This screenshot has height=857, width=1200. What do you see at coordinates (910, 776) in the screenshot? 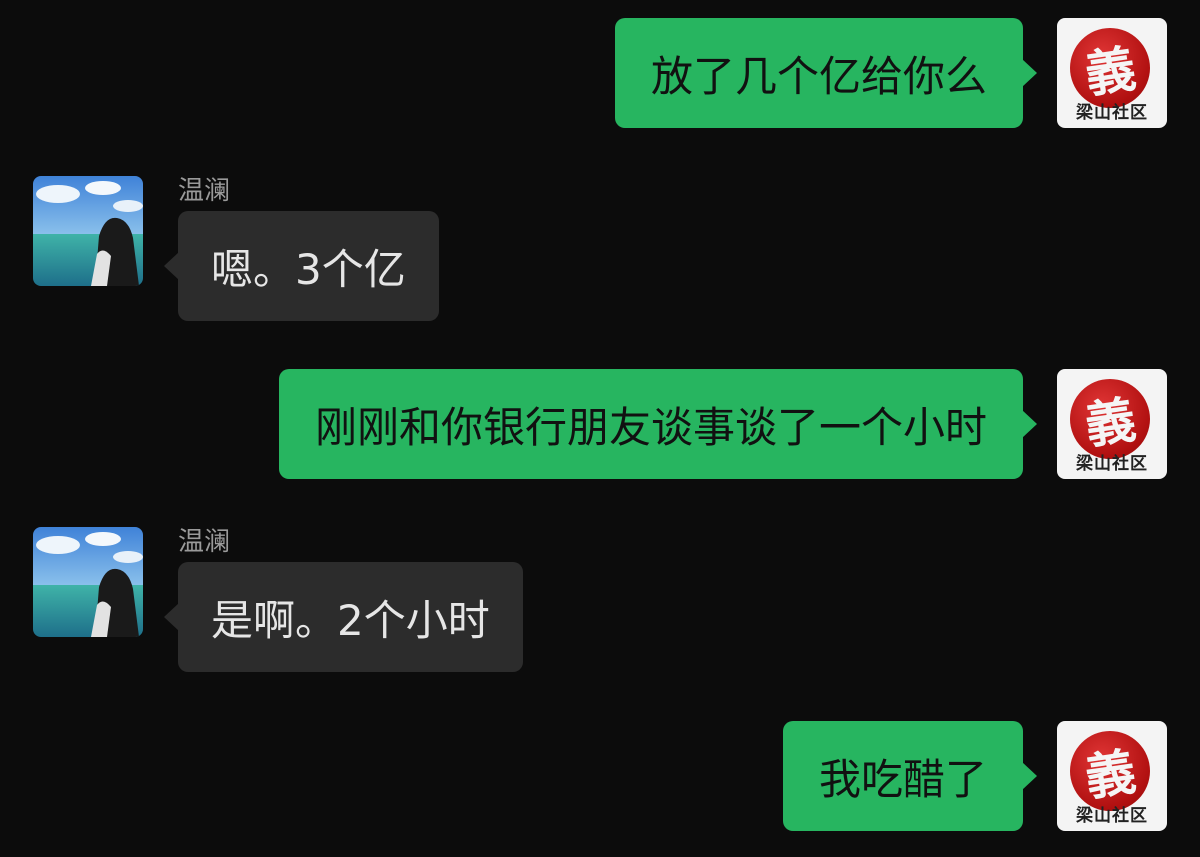
I see `message-bubble: 我吃醋了` at bounding box center [910, 776].